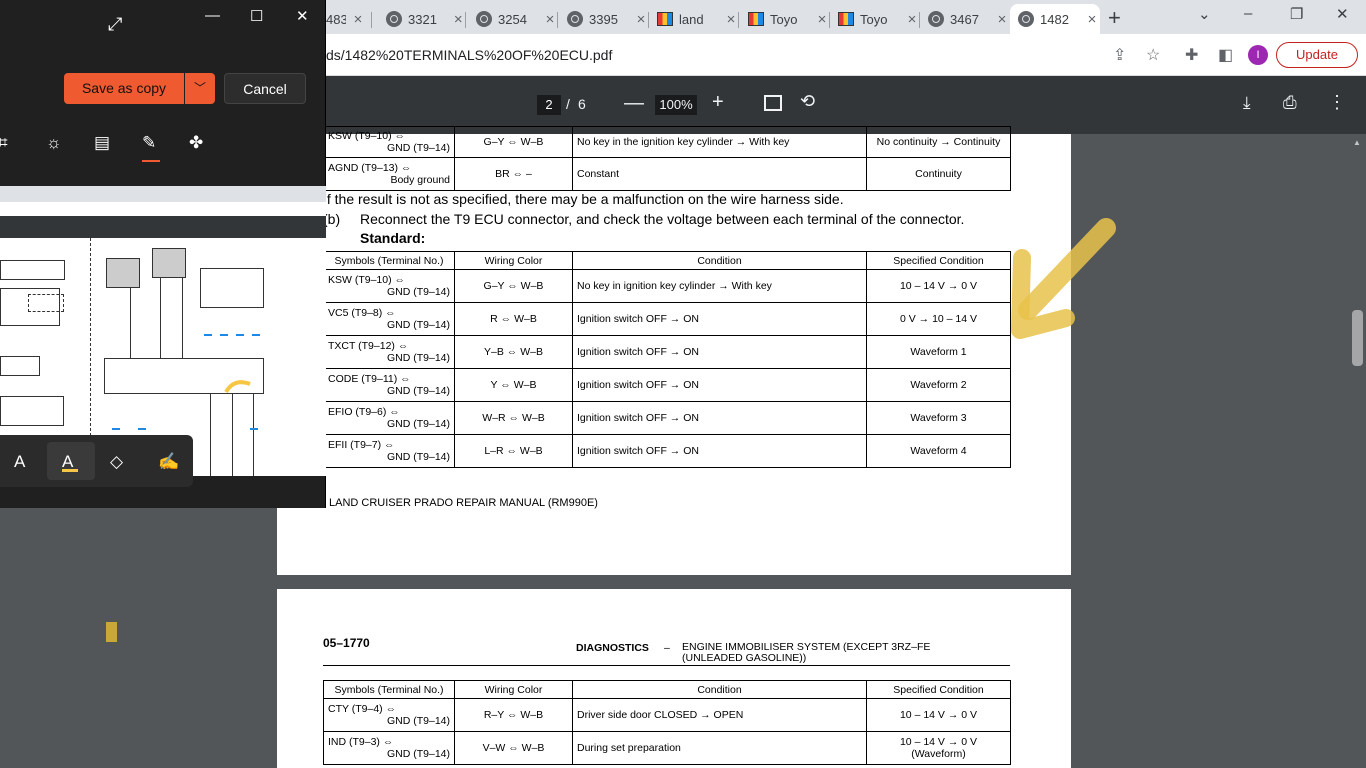  I want to click on rotate-icon: ⟲, so click(807, 101).